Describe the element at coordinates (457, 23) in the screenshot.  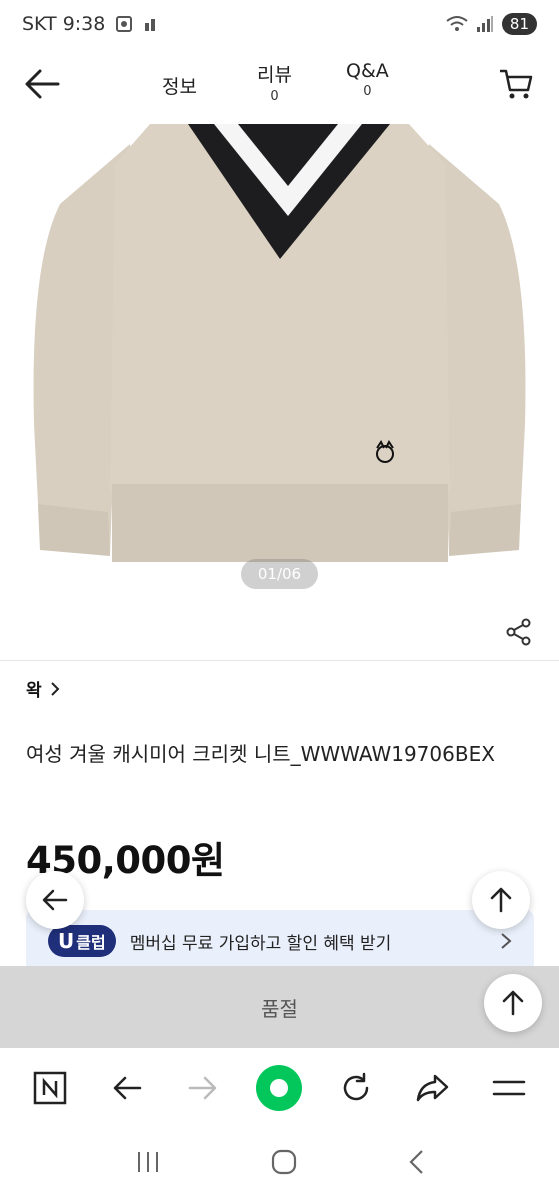
I see `wifi-icon` at that location.